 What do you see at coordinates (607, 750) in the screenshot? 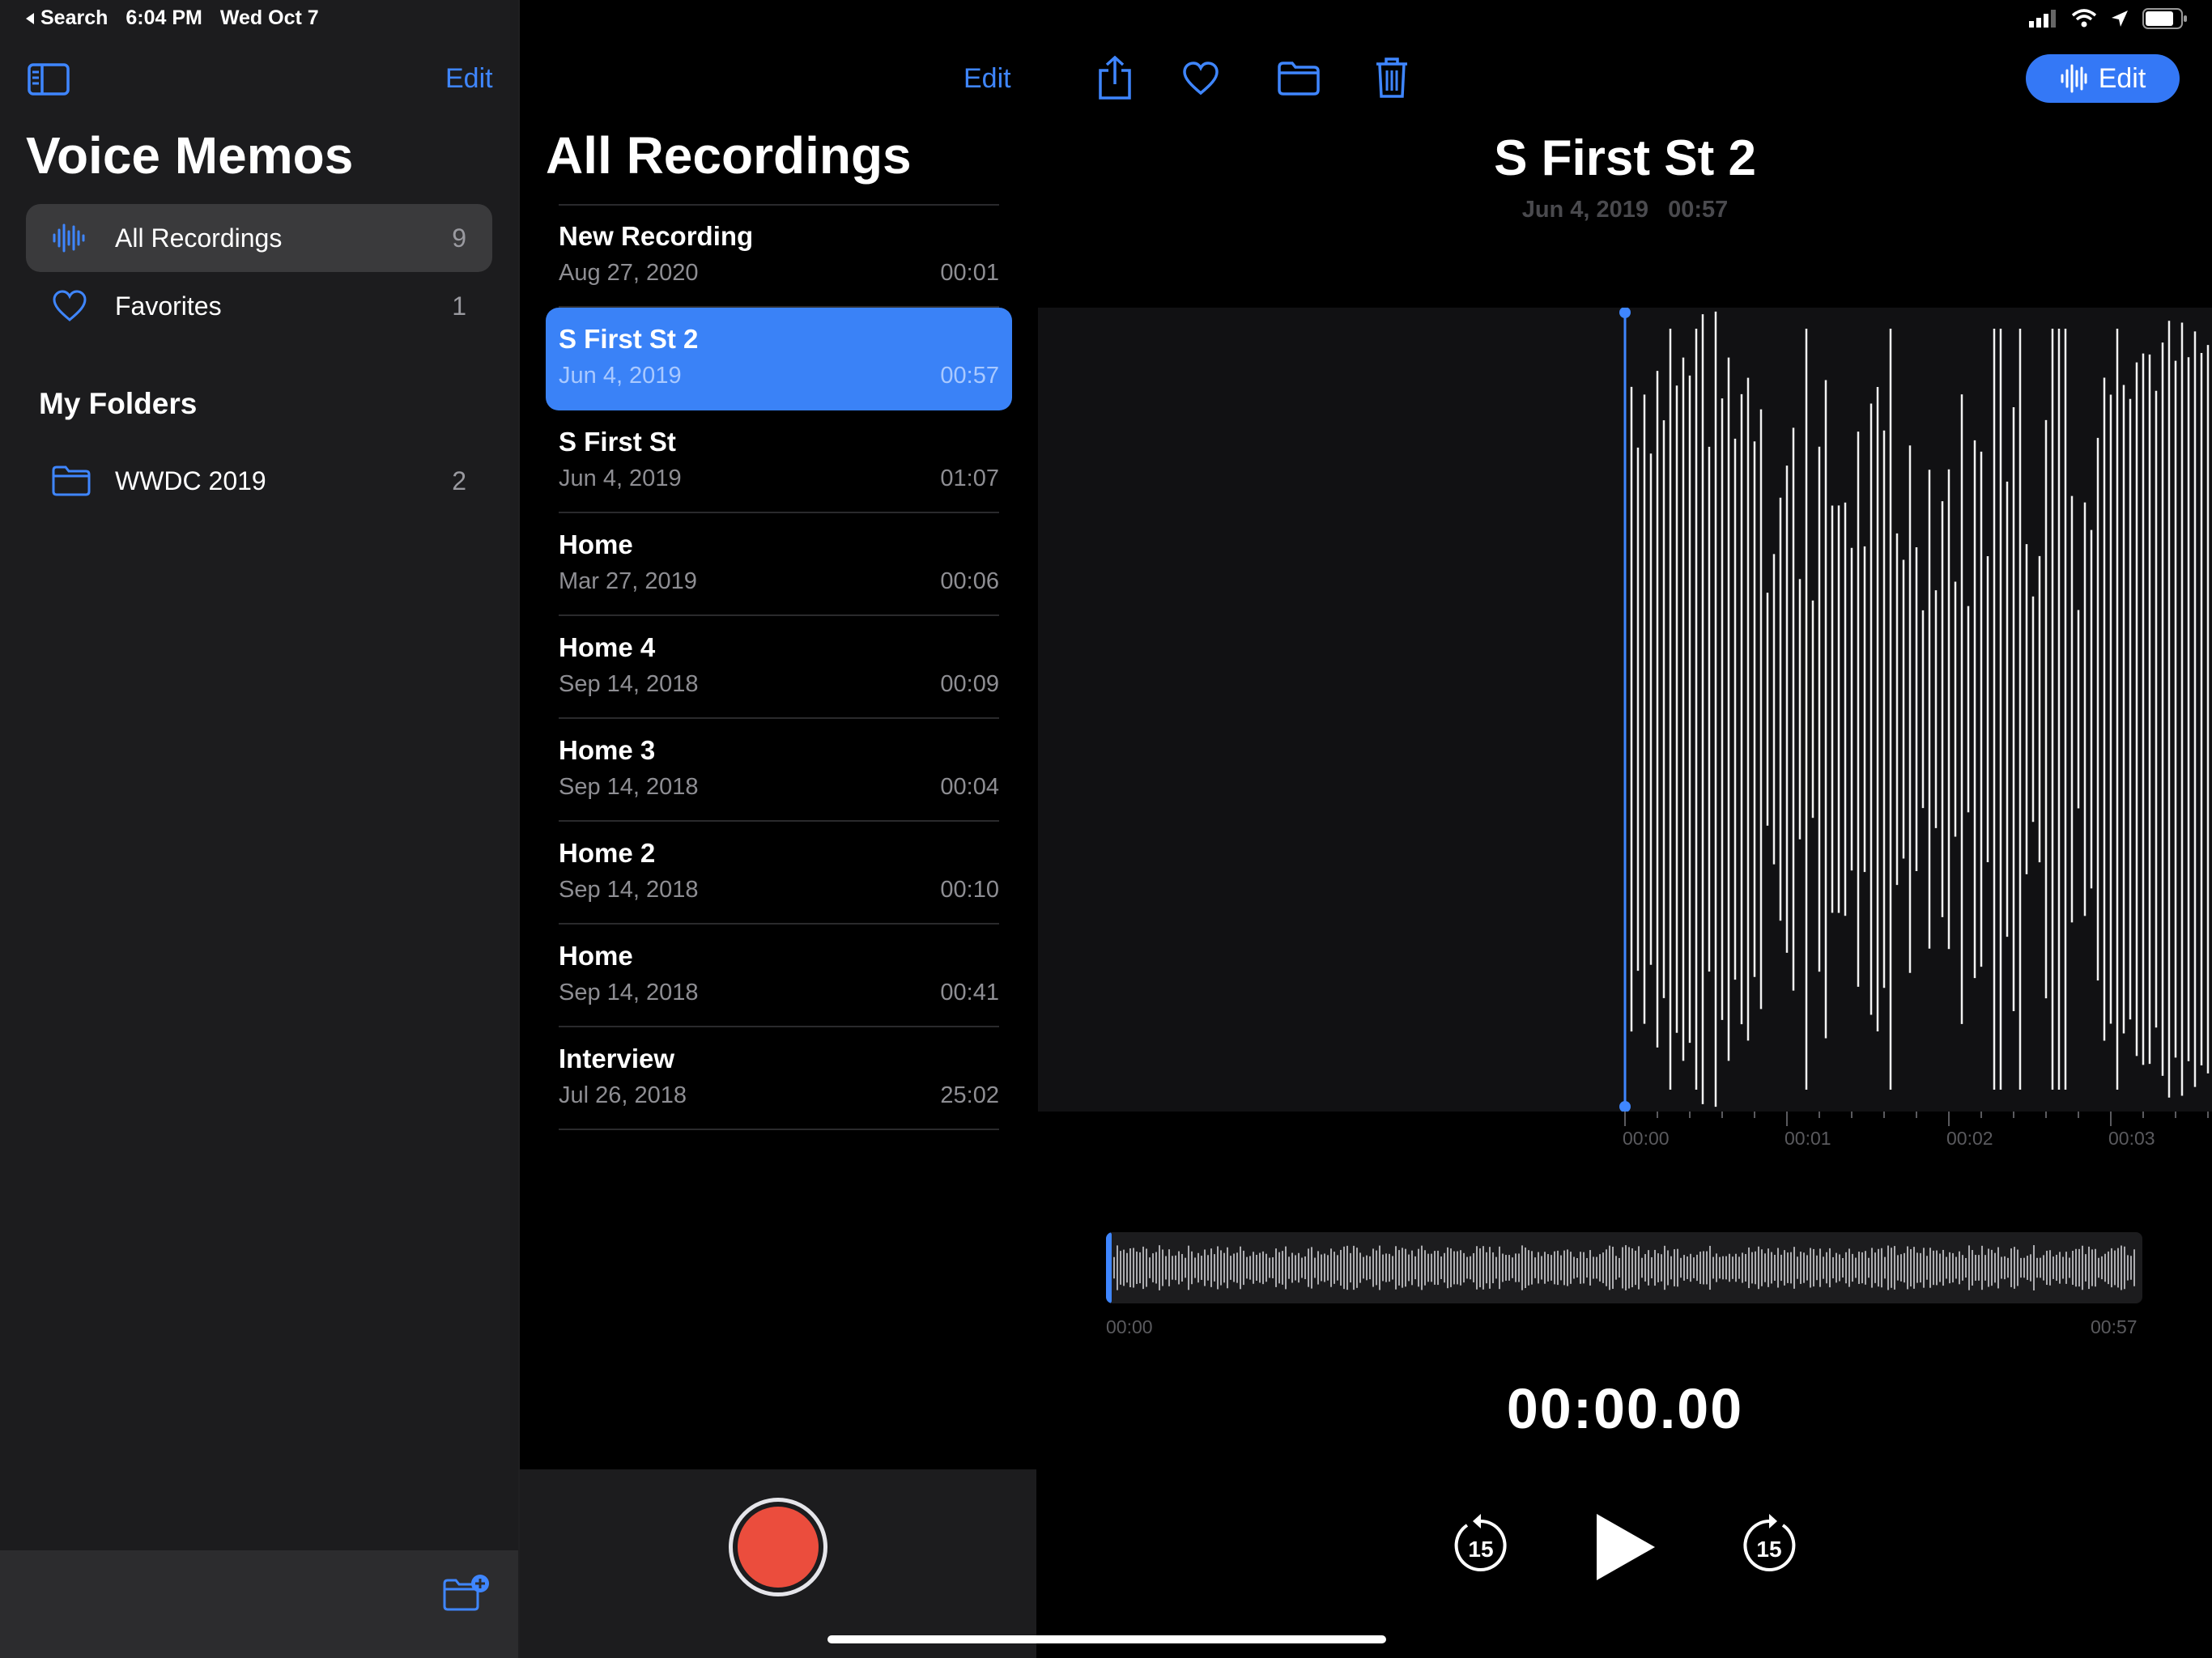
I see `recording-name: Home 3` at bounding box center [607, 750].